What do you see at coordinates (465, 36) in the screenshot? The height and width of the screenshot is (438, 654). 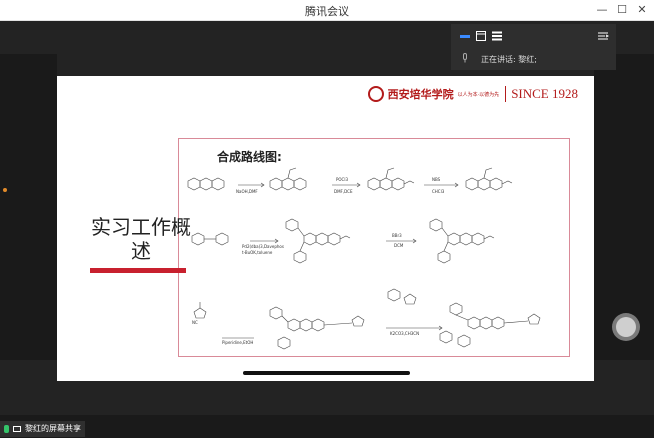 I see `layout-speaker-icon` at bounding box center [465, 36].